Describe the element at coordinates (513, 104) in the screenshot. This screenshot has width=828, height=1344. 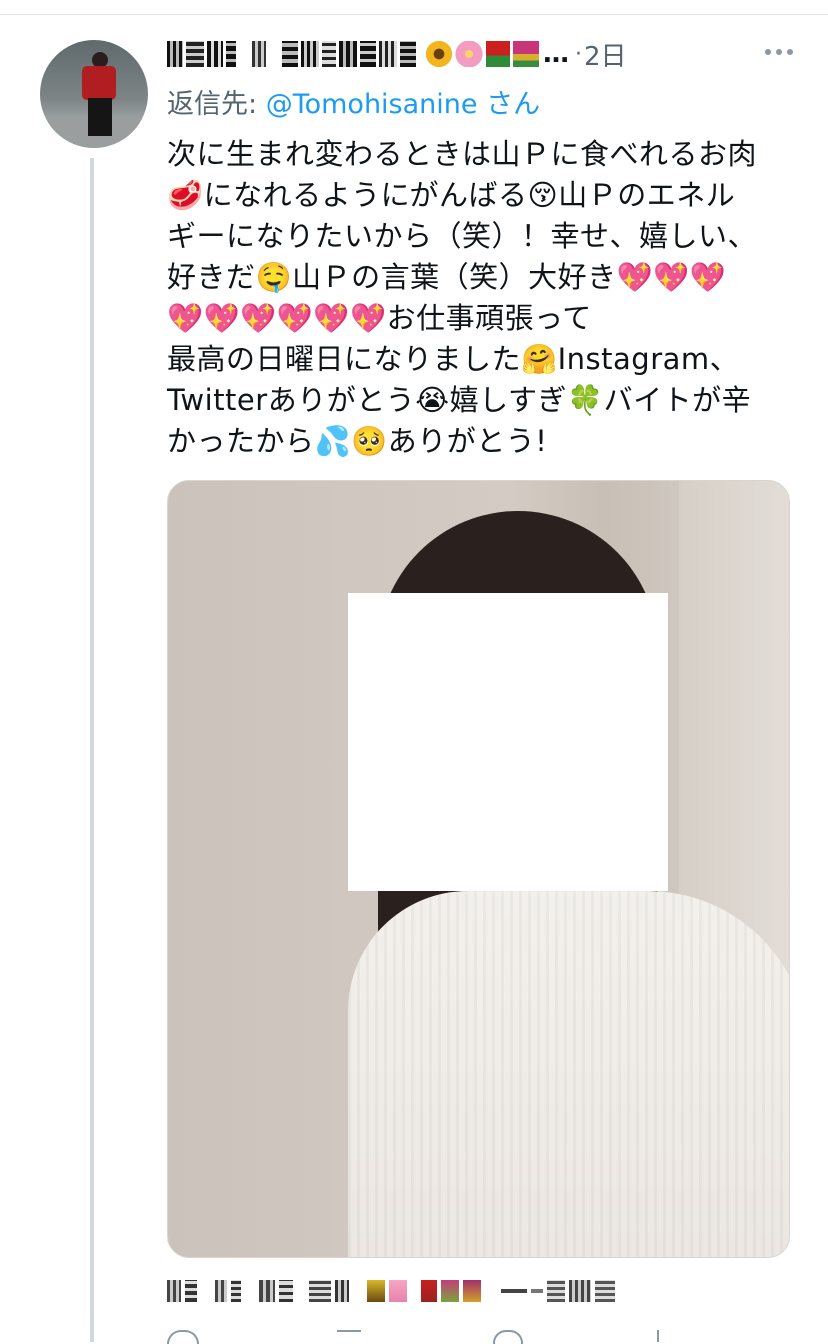
I see `reply-suffix: さん` at that location.